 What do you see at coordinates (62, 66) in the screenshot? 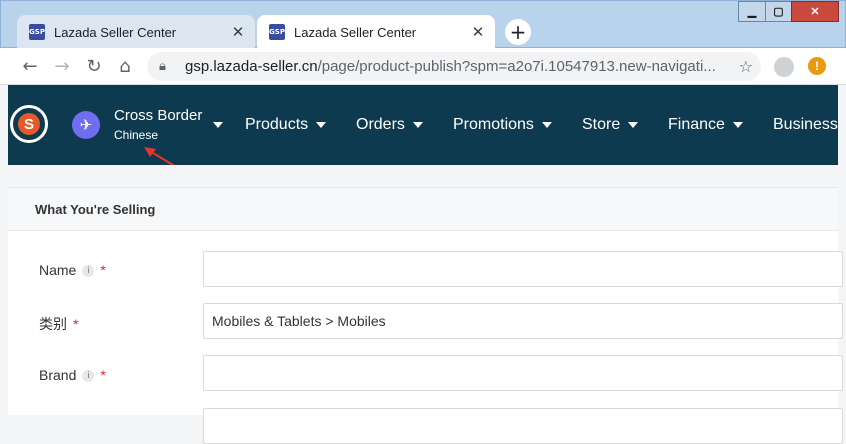
I see `forward-icon: →` at bounding box center [62, 66].